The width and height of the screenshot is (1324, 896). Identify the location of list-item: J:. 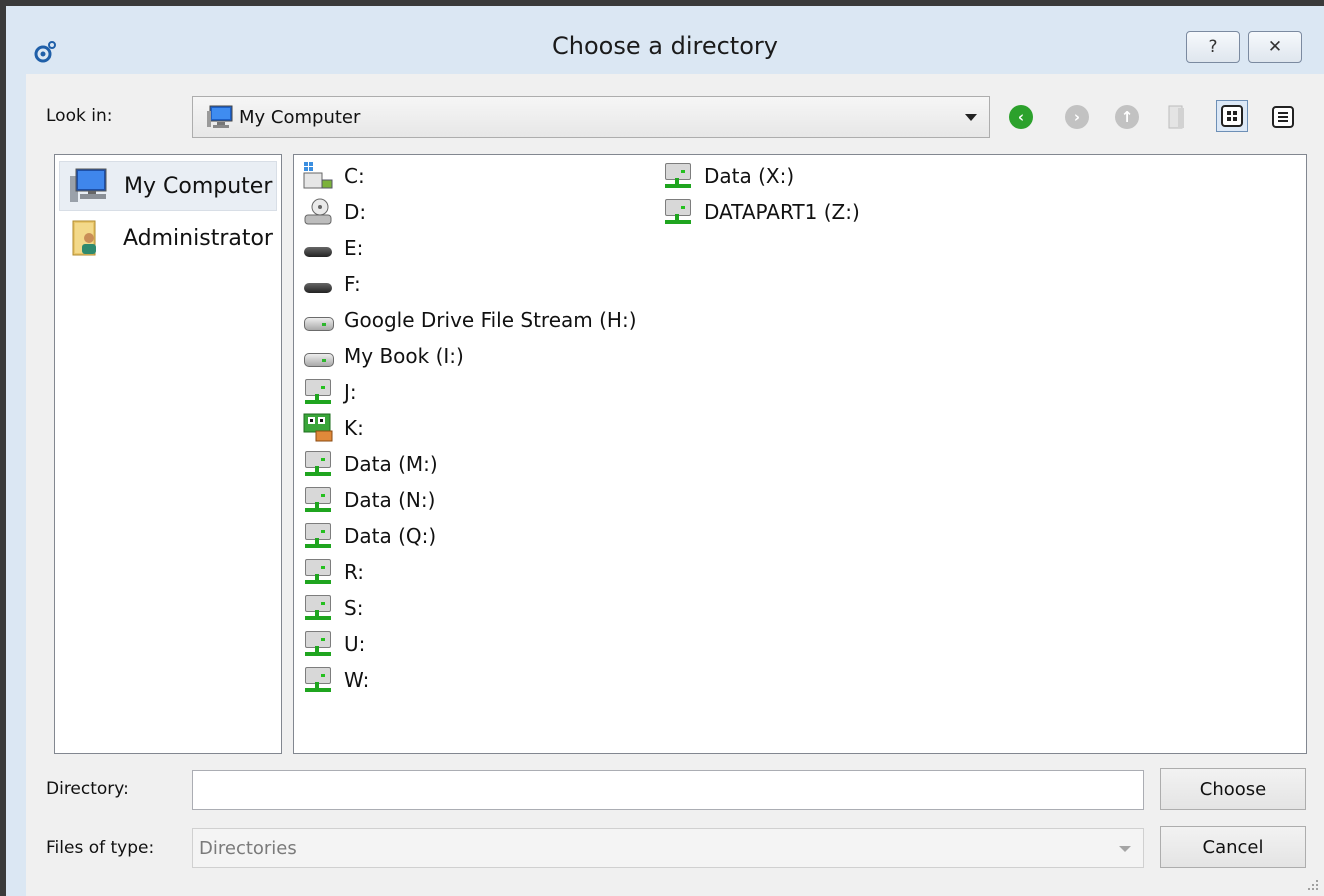
(329, 392).